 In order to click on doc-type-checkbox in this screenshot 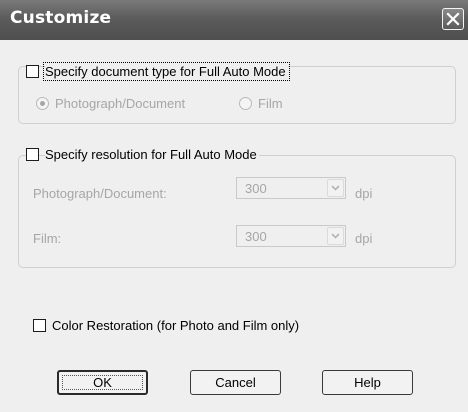, I will do `click(32, 71)`.